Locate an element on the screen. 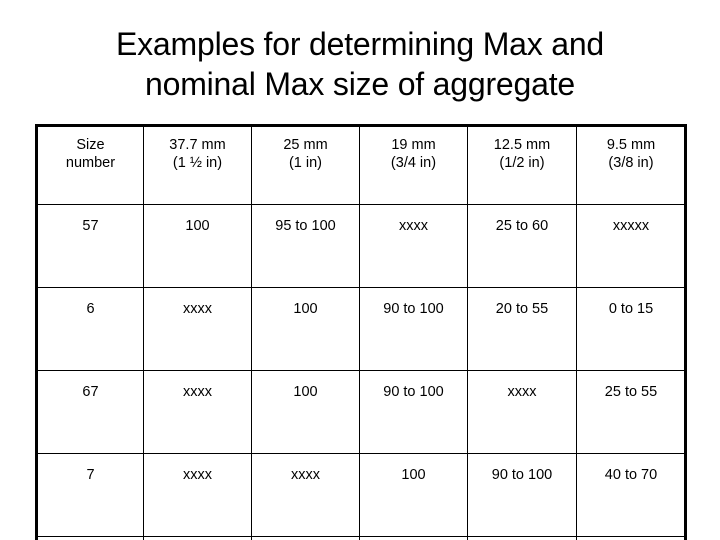 This screenshot has width=720, height=540. cell-12-5mm: xxxx is located at coordinates (522, 412).